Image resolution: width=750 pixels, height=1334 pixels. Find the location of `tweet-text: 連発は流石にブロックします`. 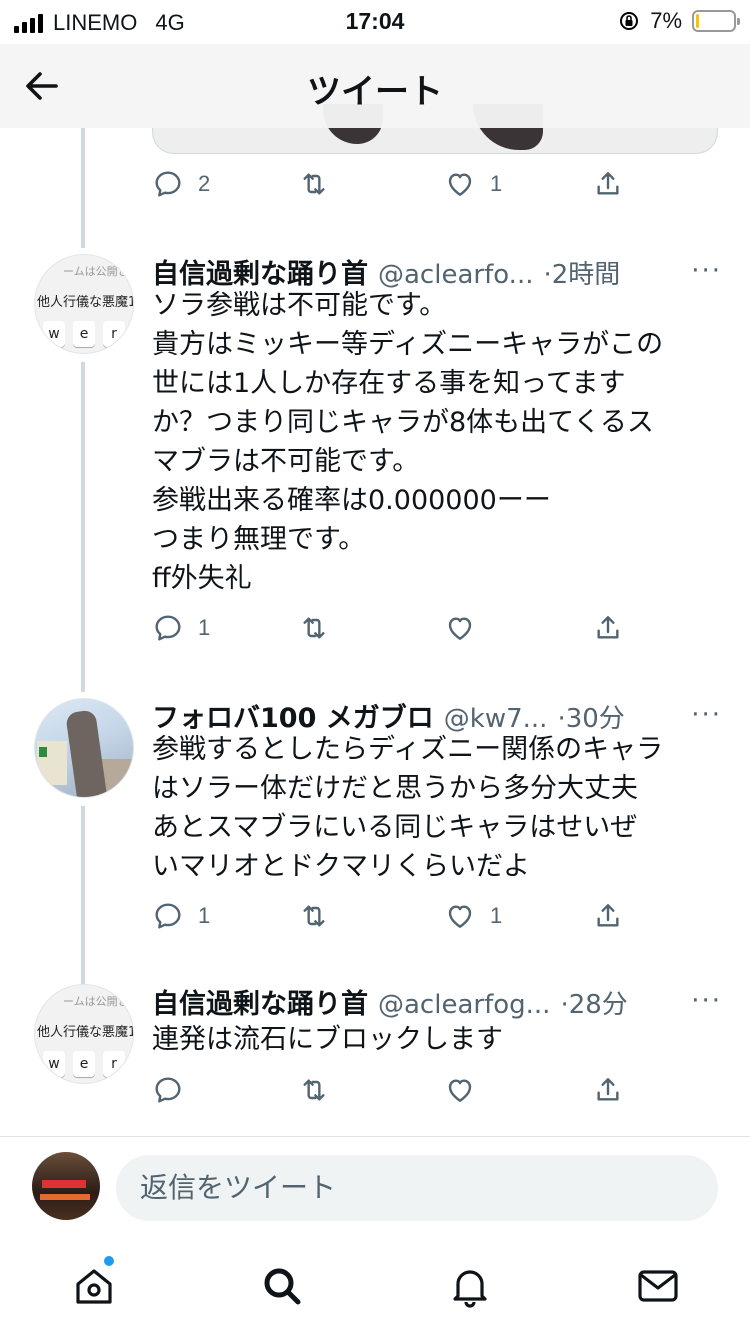

tweet-text: 連発は流石にブロックします is located at coordinates (437, 1039).